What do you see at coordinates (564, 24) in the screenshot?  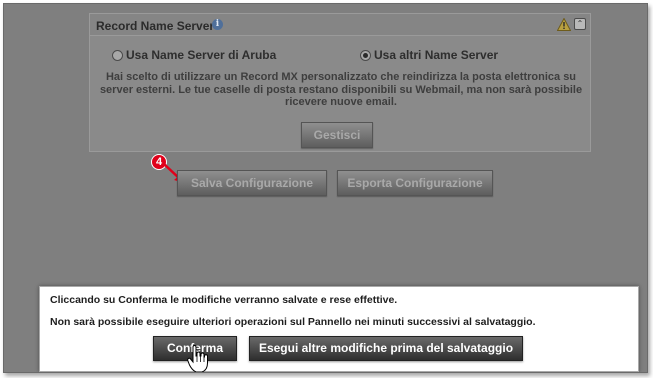 I see `warning-icon` at bounding box center [564, 24].